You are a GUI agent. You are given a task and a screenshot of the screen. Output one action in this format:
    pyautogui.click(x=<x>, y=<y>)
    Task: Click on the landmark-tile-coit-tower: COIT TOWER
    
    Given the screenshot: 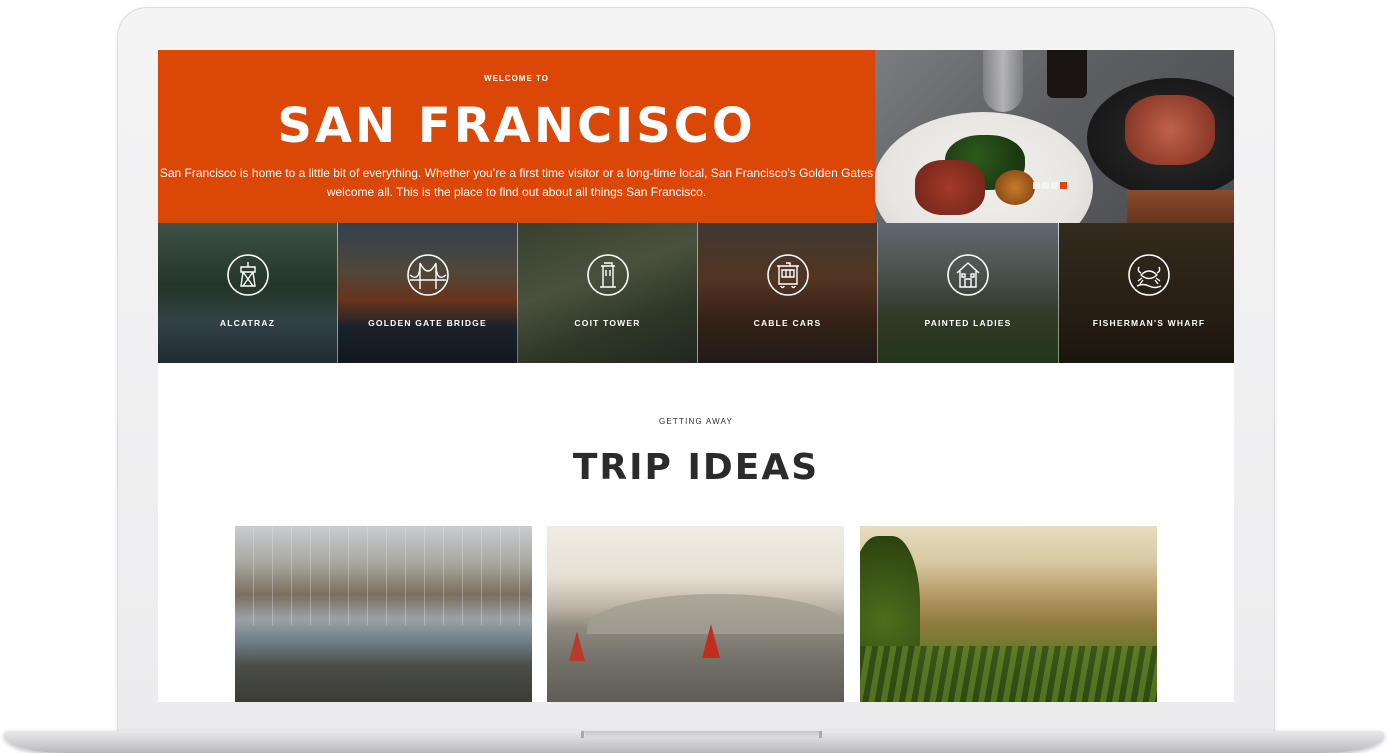 What is the action you would take?
    pyautogui.click(x=608, y=293)
    